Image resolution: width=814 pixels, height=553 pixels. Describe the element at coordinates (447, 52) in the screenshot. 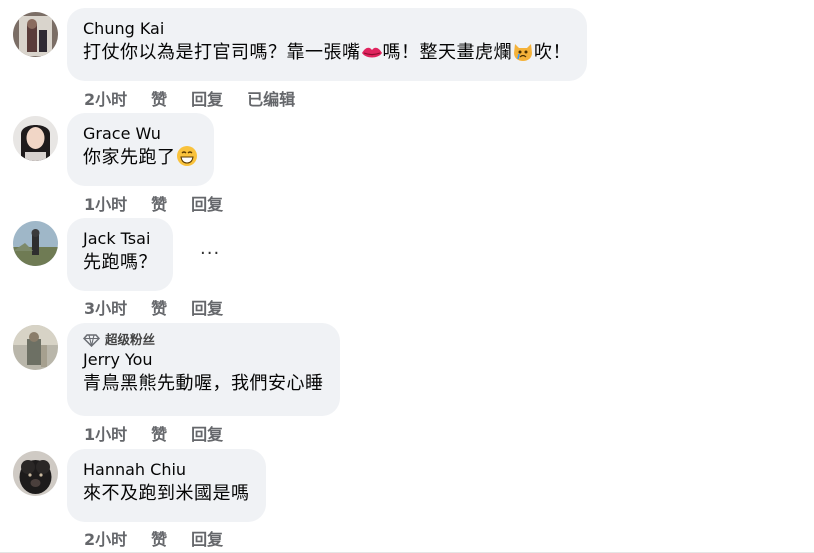

I see `comment-text-part: 嗎！整天畫虎爛` at that location.